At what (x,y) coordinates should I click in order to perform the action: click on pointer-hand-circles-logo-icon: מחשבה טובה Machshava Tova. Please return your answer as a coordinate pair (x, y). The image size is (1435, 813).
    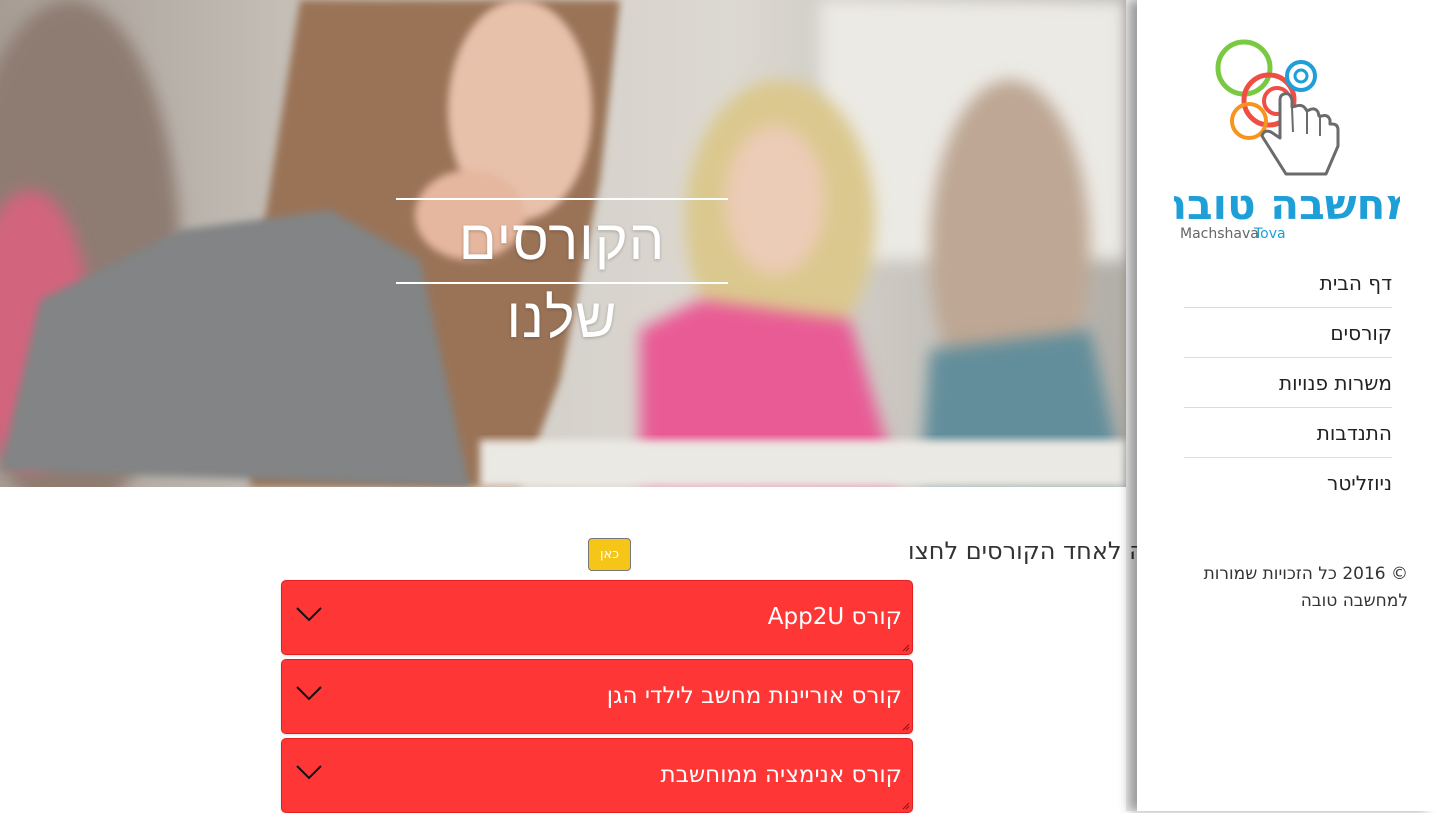
    Looking at the image, I should click on (1287, 140).